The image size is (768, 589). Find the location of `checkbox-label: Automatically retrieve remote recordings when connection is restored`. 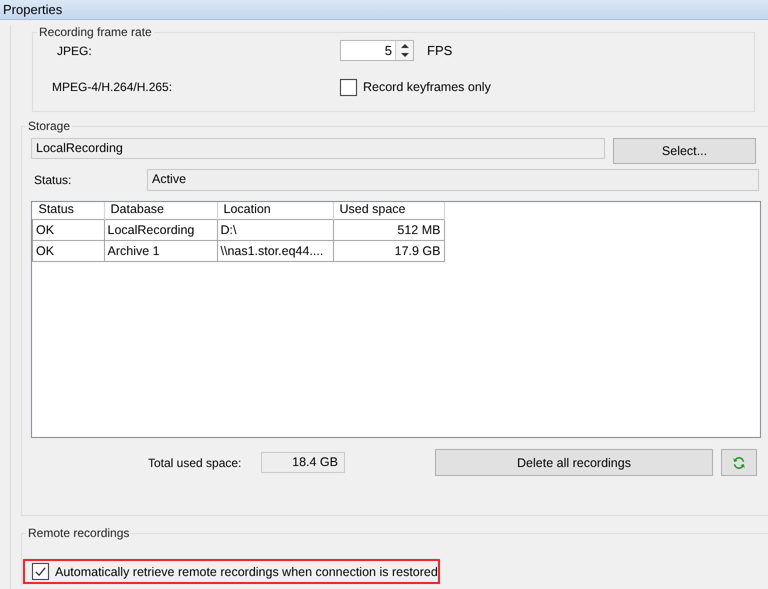

checkbox-label: Automatically retrieve remote recordings when connection is restored is located at coordinates (246, 571).